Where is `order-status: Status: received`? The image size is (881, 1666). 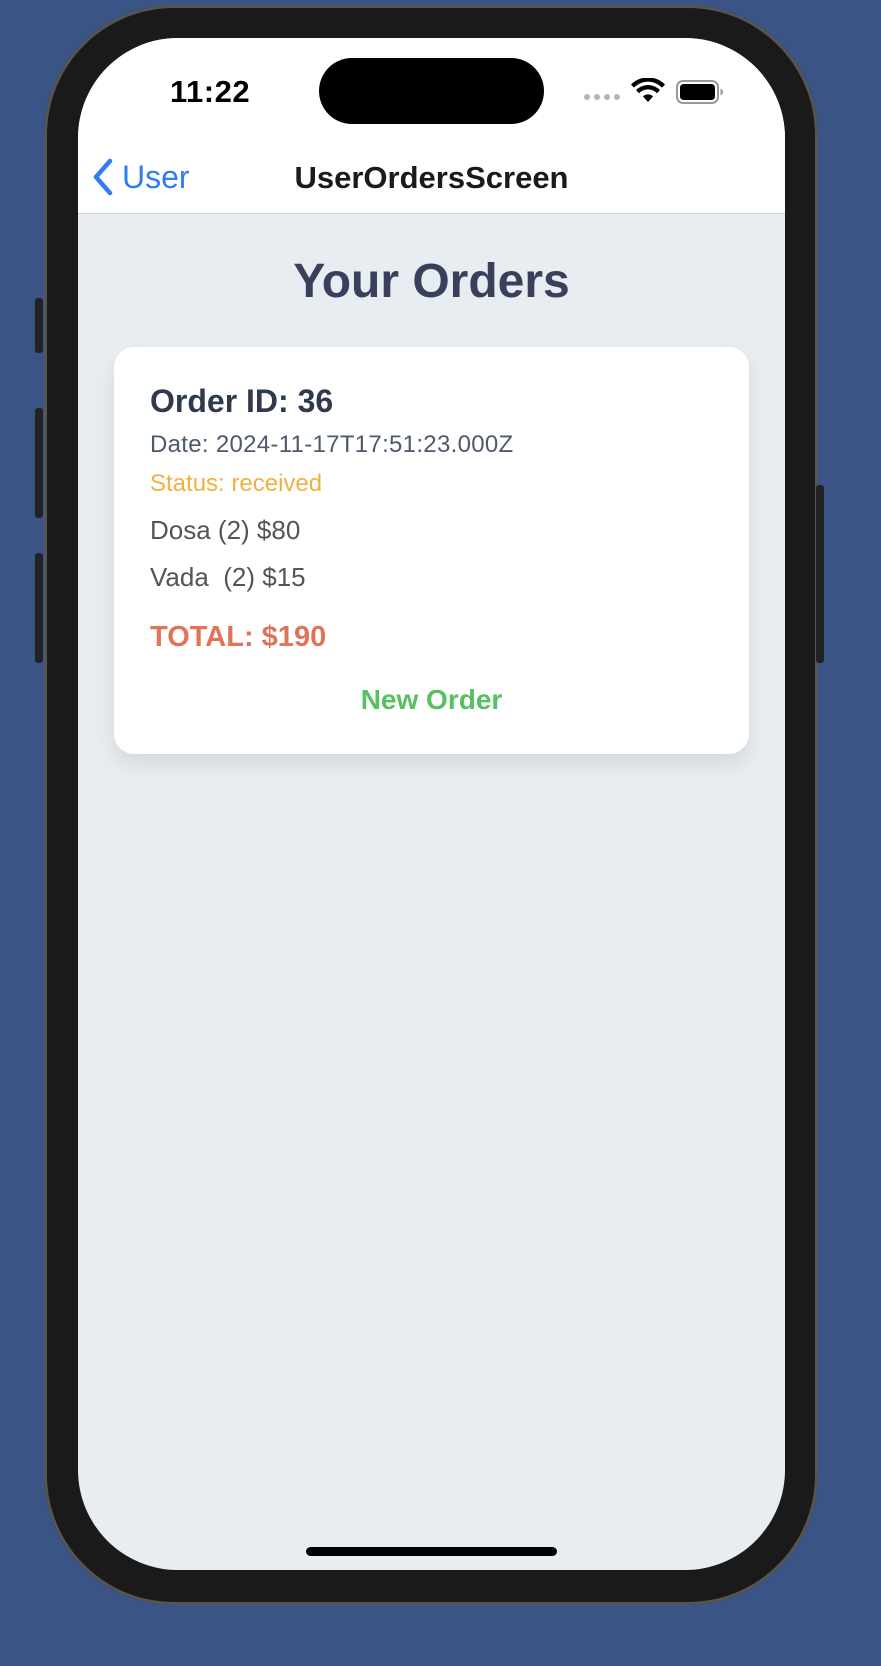
order-status: Status: received is located at coordinates (236, 483).